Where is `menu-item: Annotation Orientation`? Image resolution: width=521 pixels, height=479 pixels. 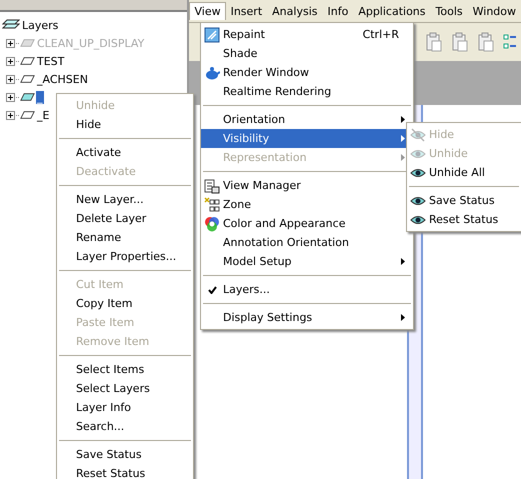
menu-item: Annotation Orientation is located at coordinates (307, 242).